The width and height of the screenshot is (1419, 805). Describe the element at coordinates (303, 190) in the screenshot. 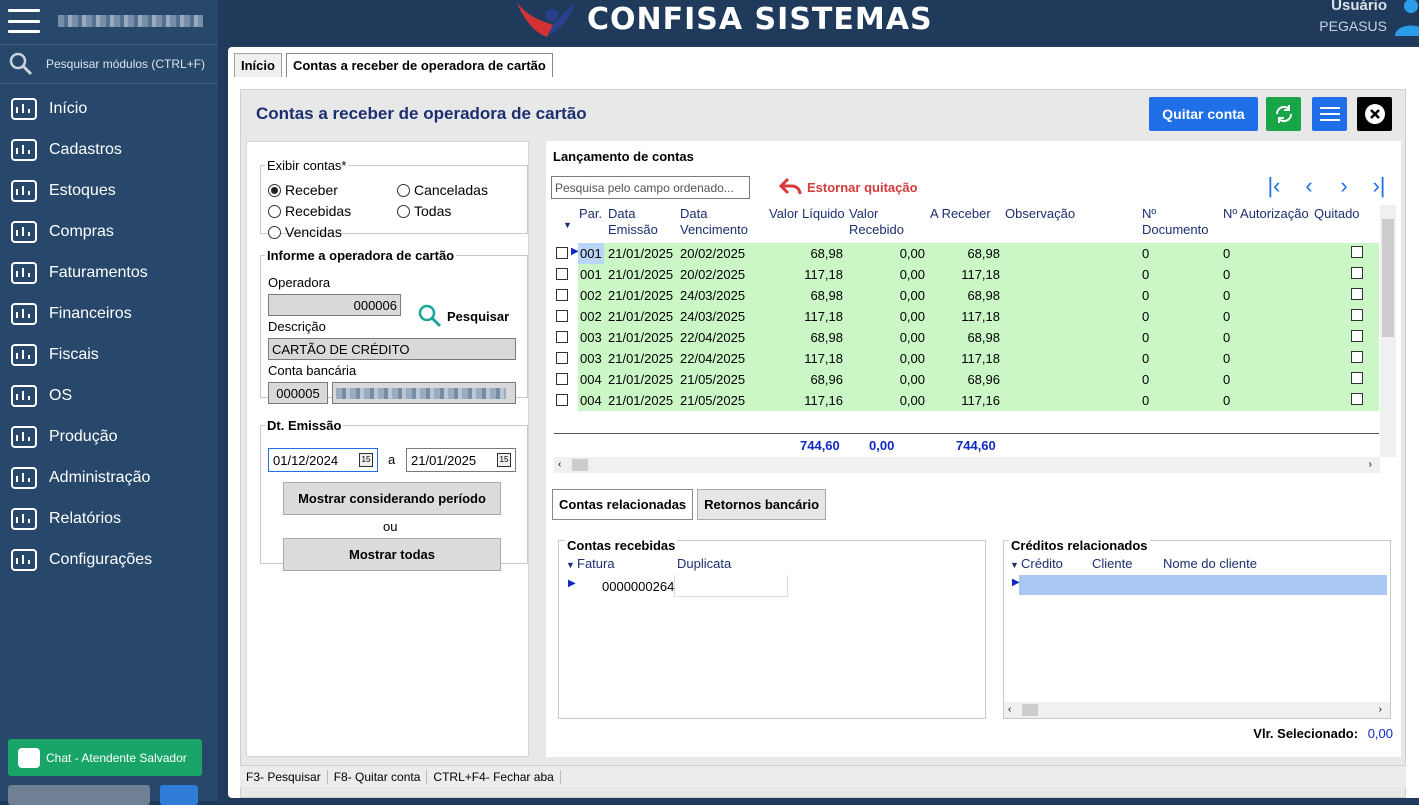

I see `radio-receber: Receber` at that location.